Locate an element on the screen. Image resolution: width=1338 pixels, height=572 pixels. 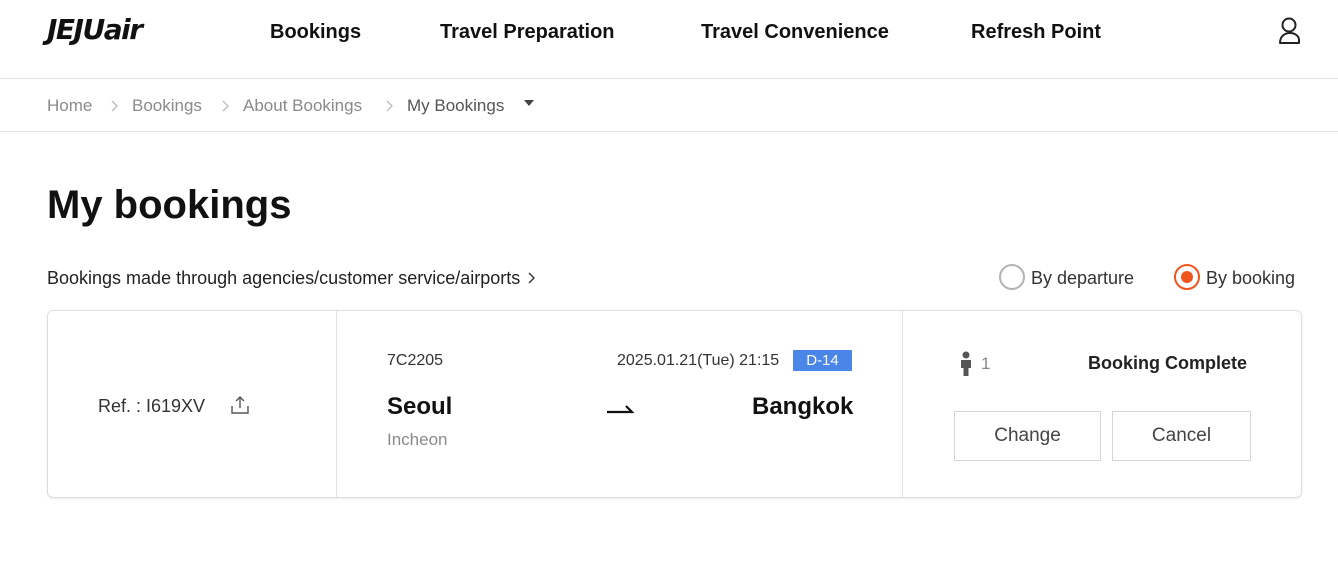
nav-bookings: Bookings is located at coordinates (315, 32).